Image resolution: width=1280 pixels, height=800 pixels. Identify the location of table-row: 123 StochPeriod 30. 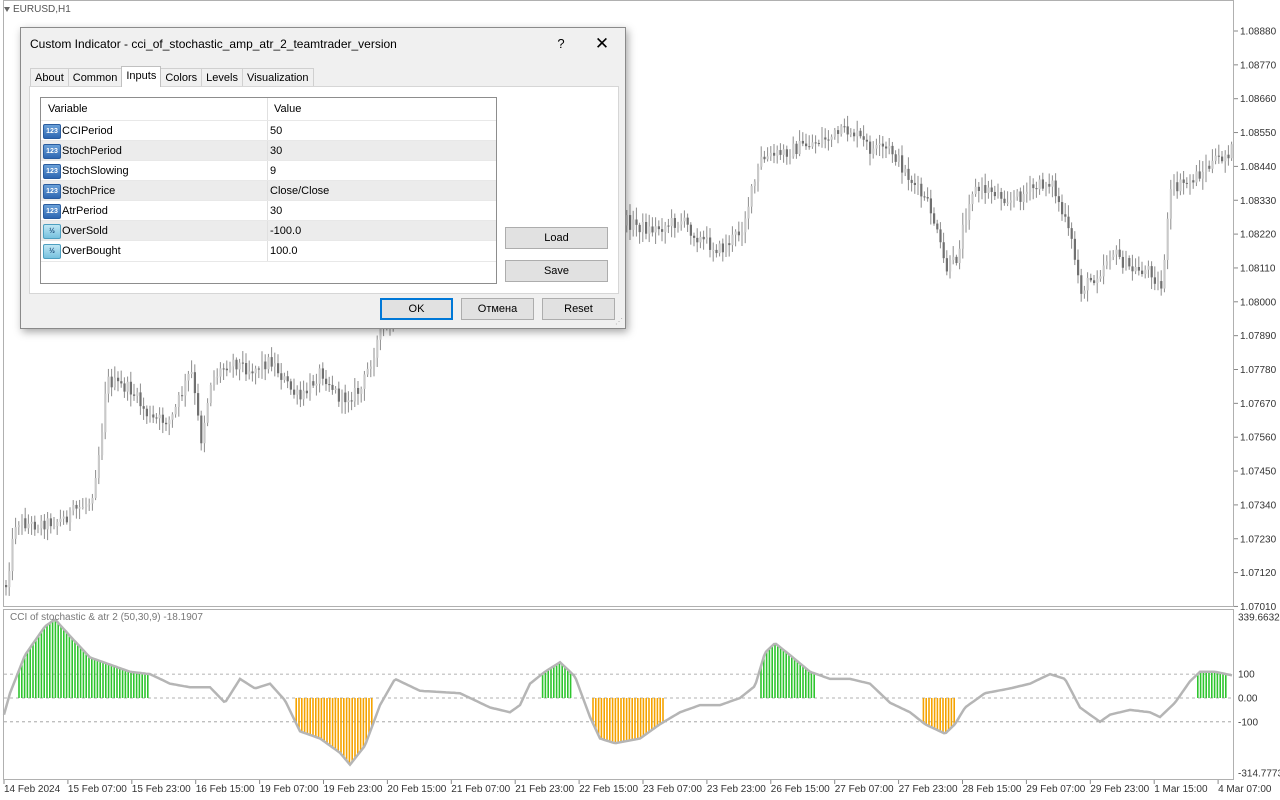
(268, 150).